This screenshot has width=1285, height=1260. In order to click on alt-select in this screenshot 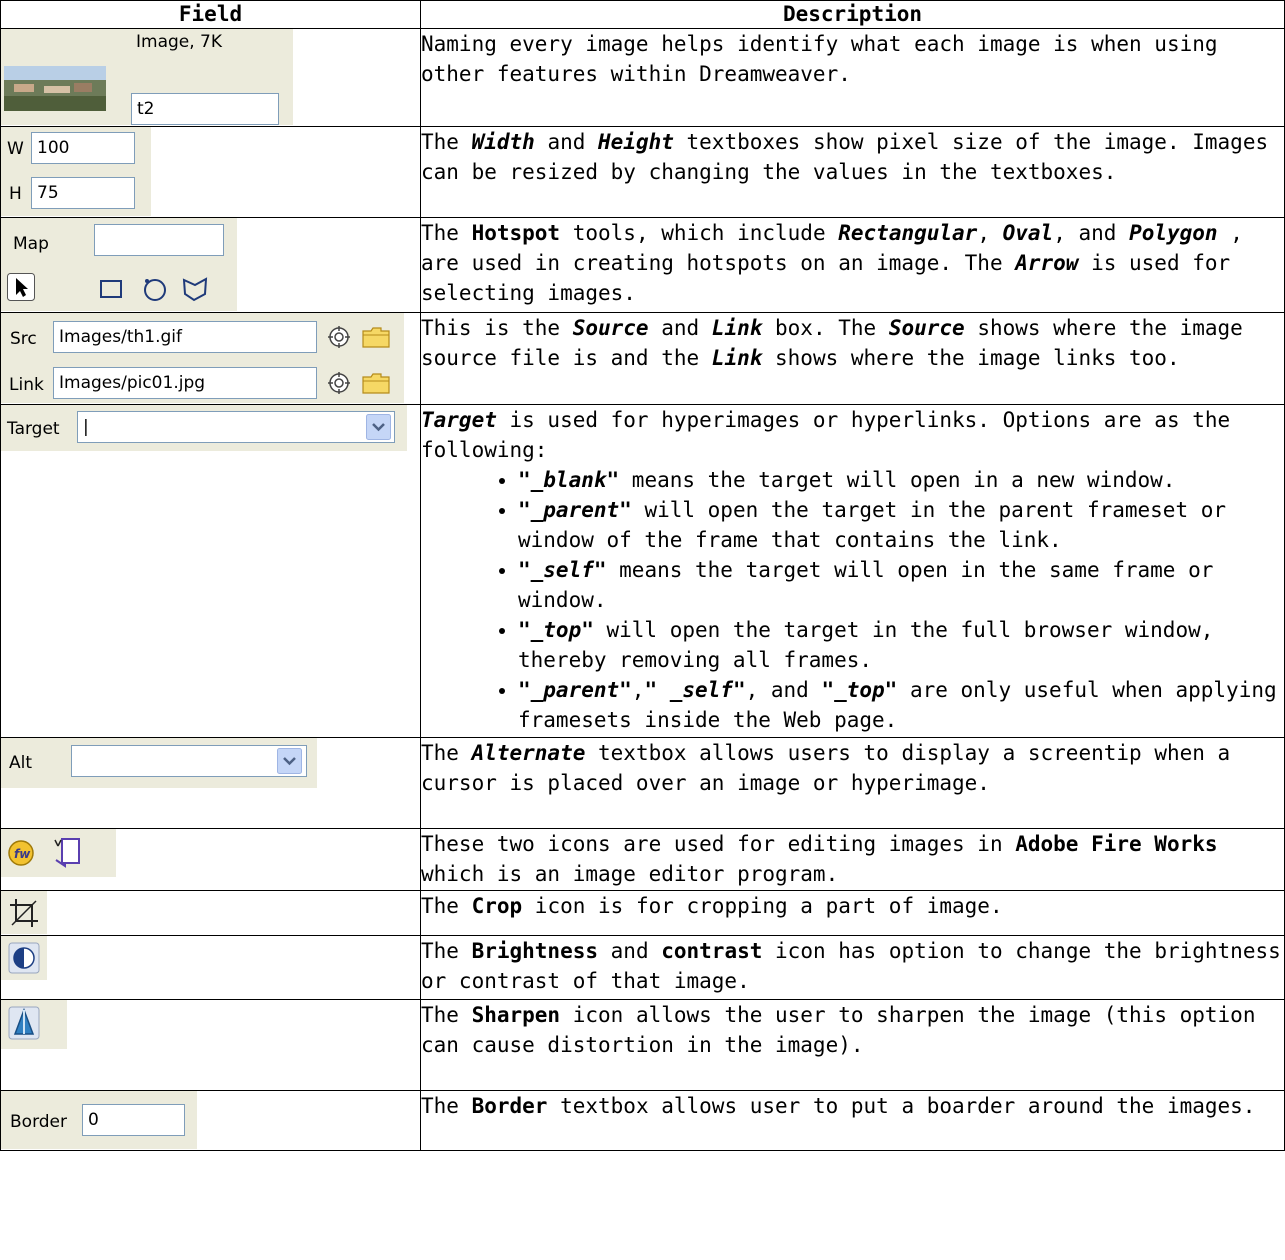, I will do `click(189, 761)`.